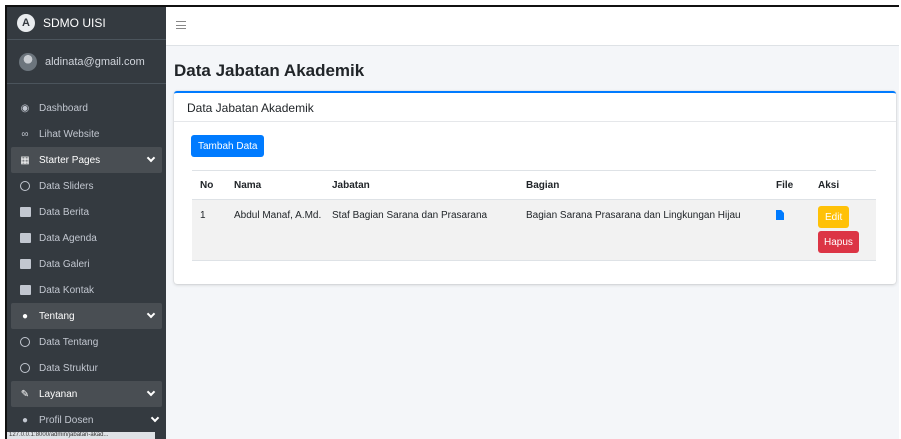  Describe the element at coordinates (26, 23) in the screenshot. I see `brand-logo-icon: A` at that location.